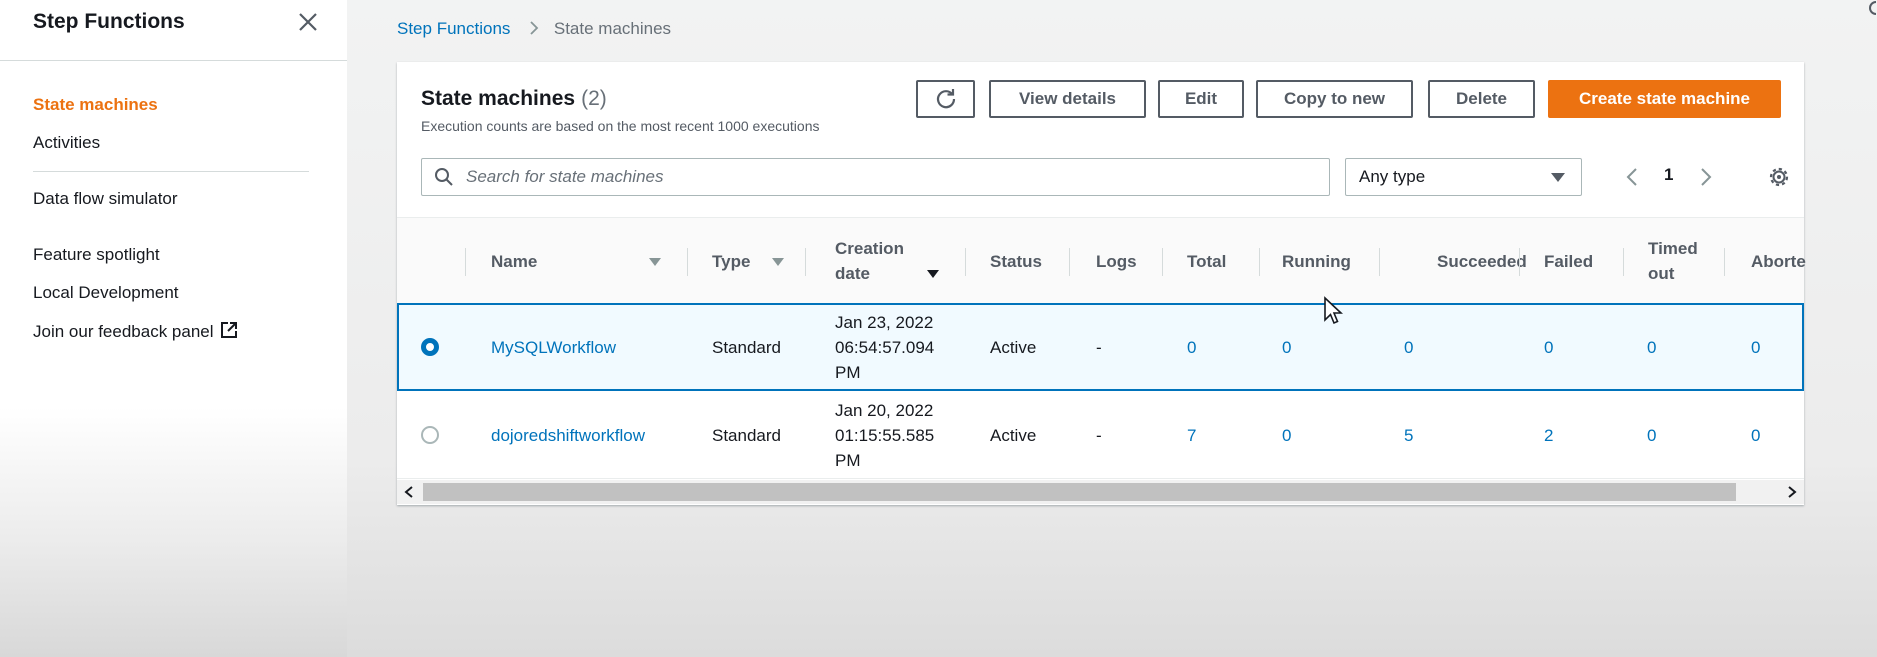 The height and width of the screenshot is (657, 1877). Describe the element at coordinates (1673, 248) in the screenshot. I see `column-header-line: Timed` at that location.